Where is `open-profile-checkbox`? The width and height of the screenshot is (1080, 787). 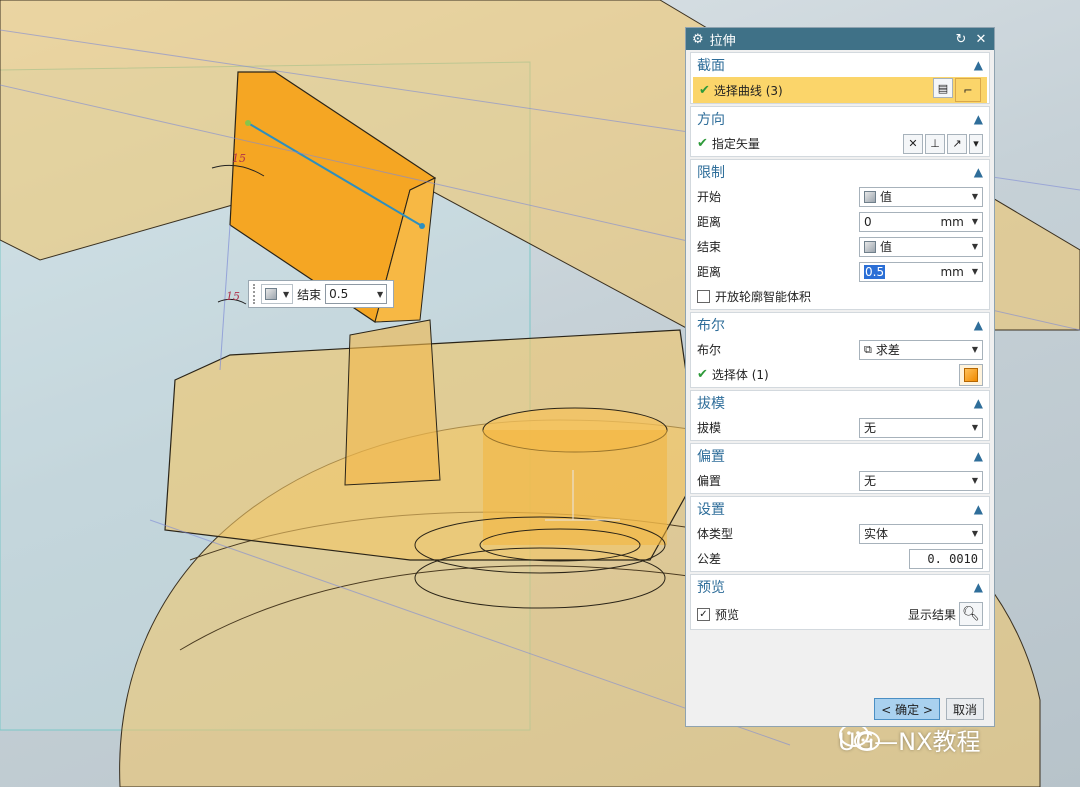 open-profile-checkbox is located at coordinates (703, 296).